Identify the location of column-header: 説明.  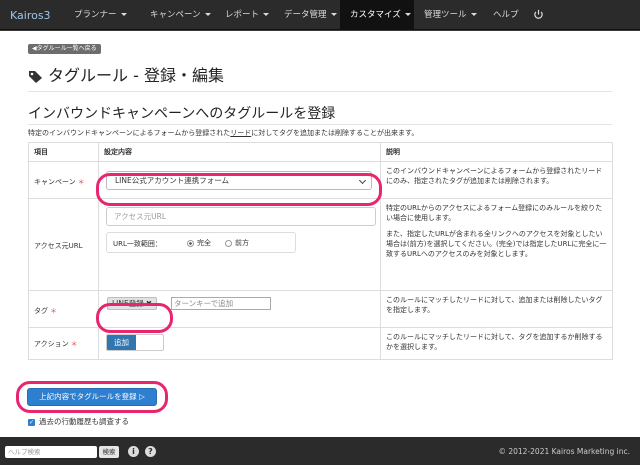
(496, 152).